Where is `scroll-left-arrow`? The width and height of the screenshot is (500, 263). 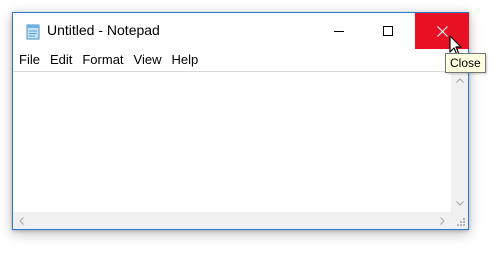 scroll-left-arrow is located at coordinates (21, 220).